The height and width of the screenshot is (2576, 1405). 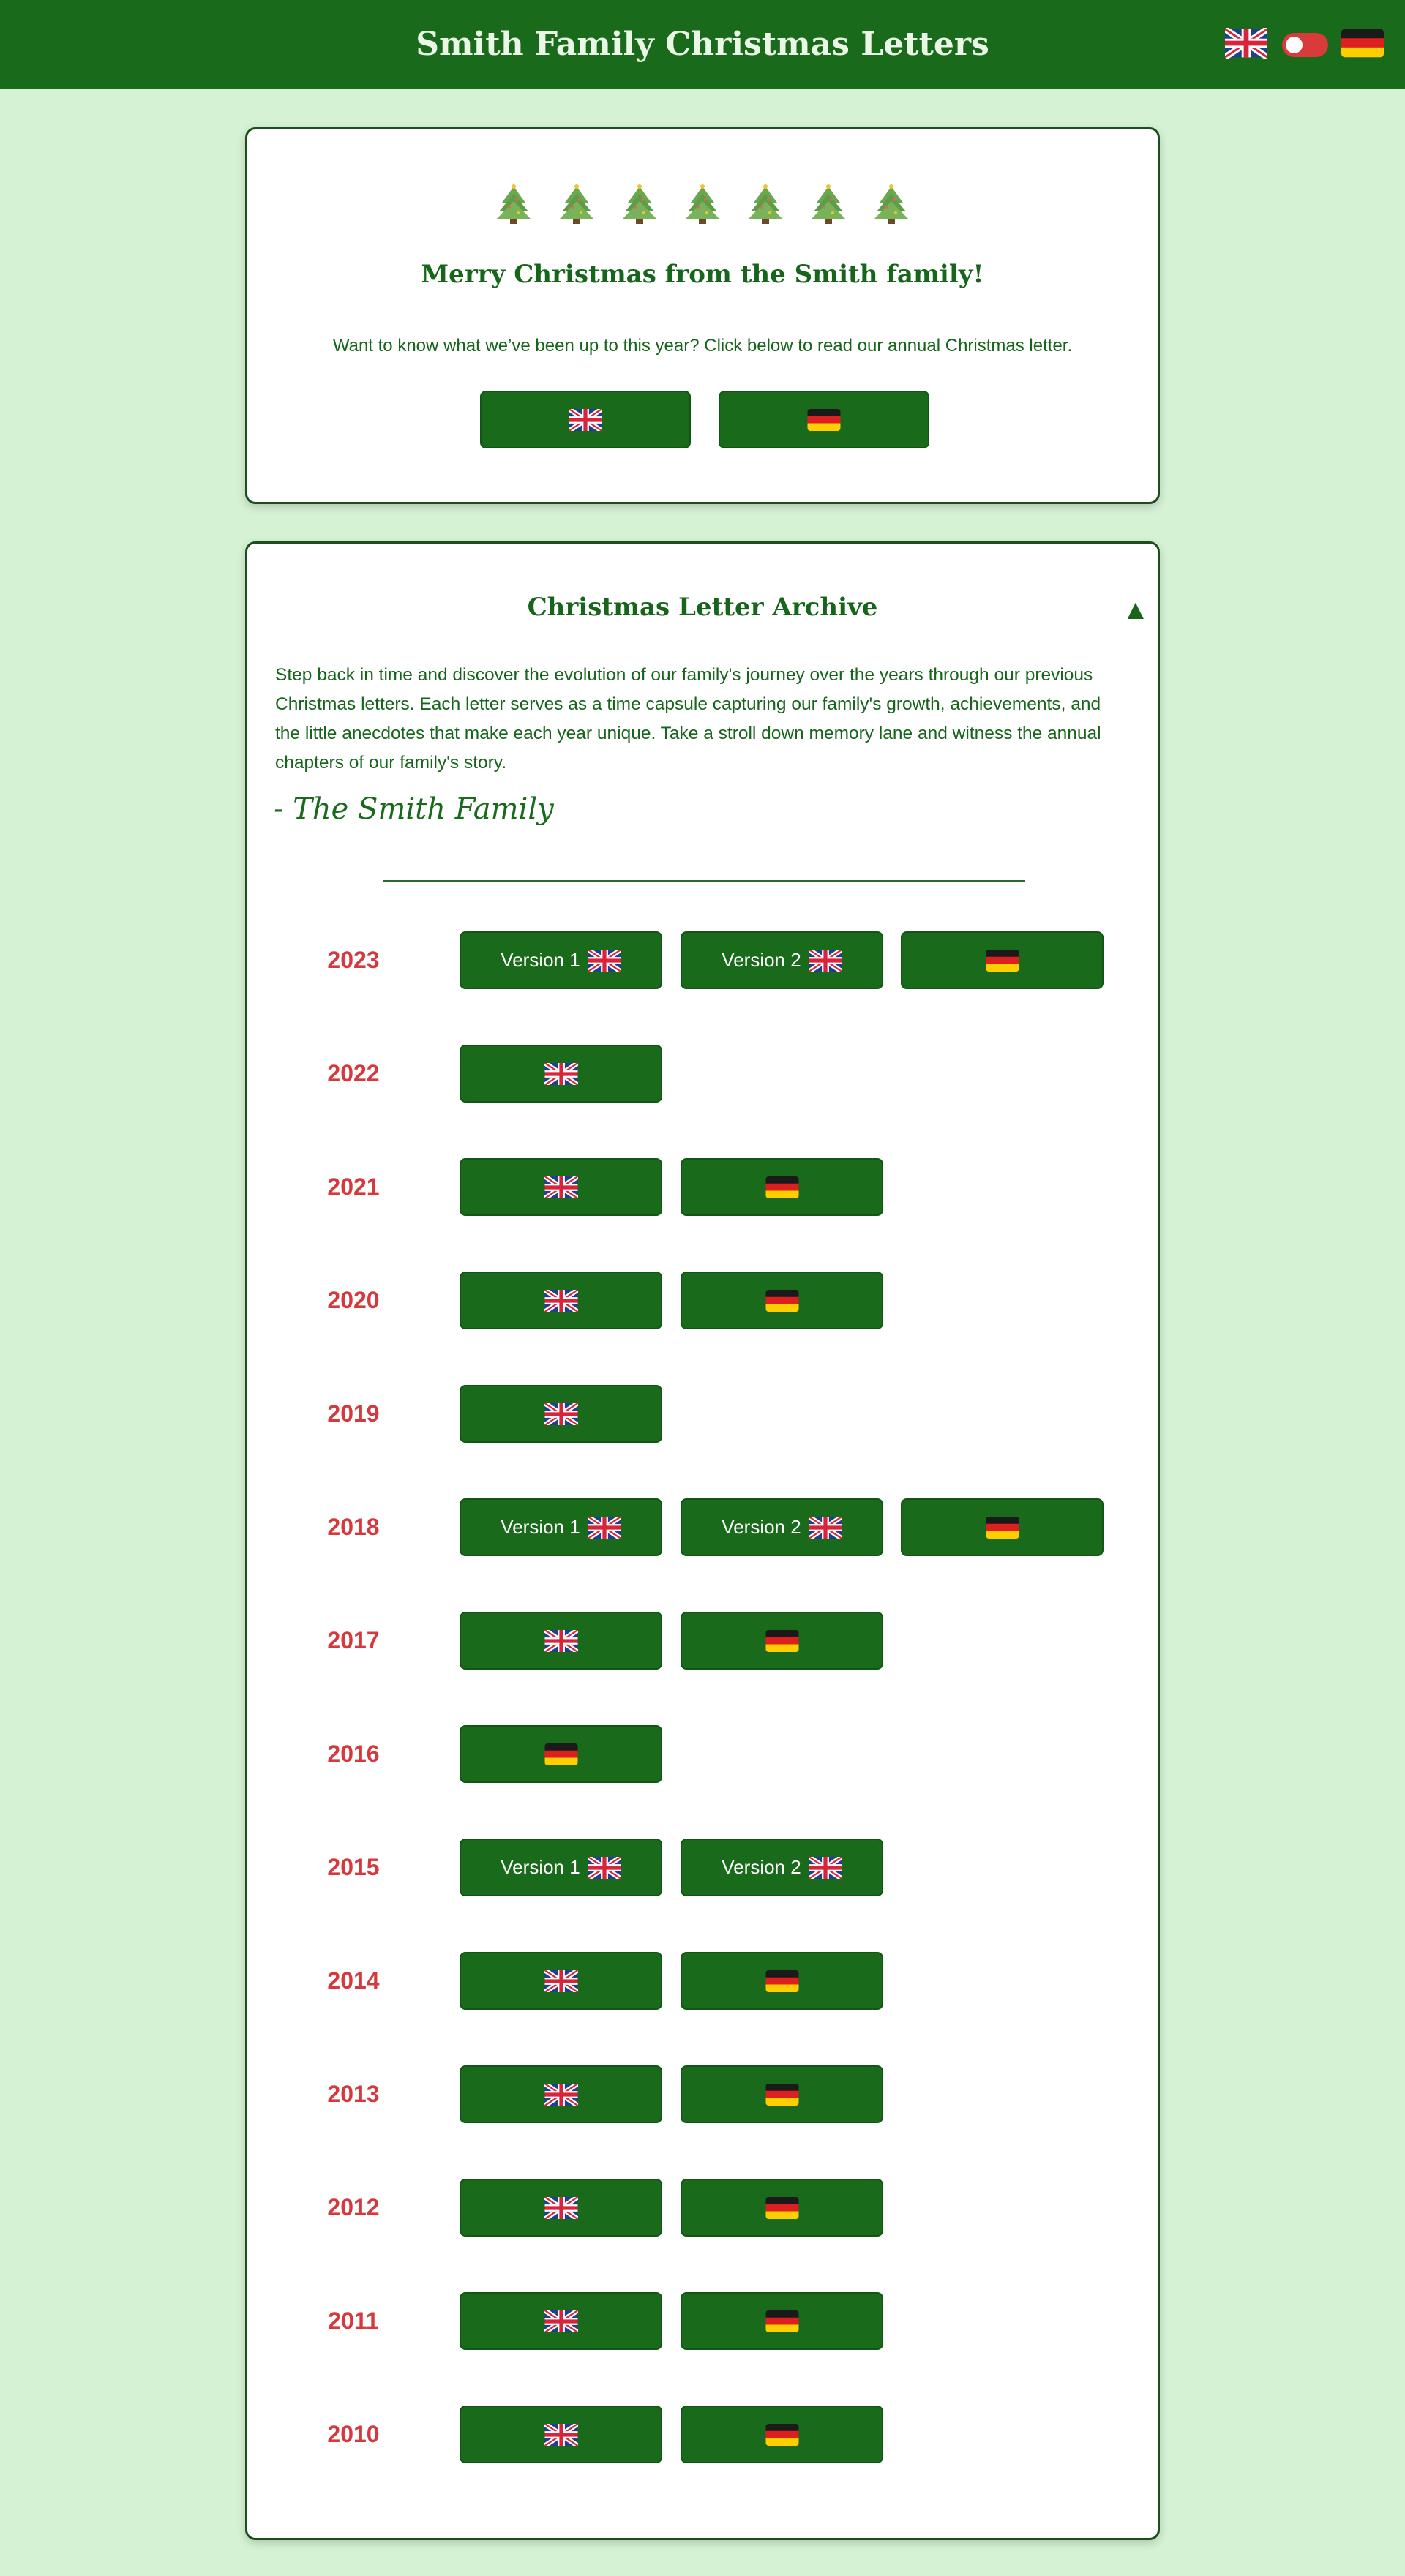 What do you see at coordinates (354, 1413) in the screenshot?
I see `year-label: 2019` at bounding box center [354, 1413].